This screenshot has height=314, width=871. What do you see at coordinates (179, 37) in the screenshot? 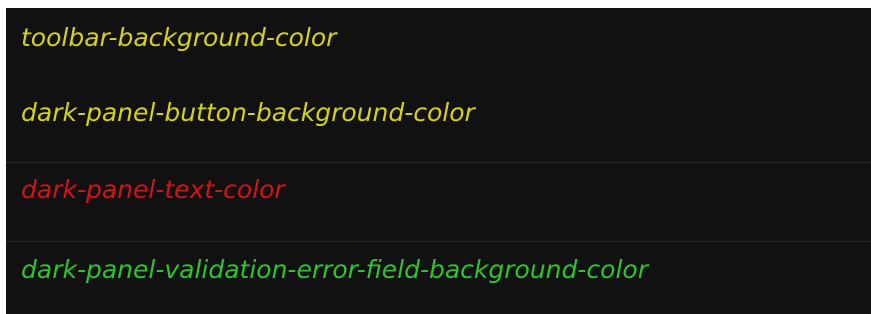
I see `list-item-toolbar-background-color: toolbar-background-color` at bounding box center [179, 37].